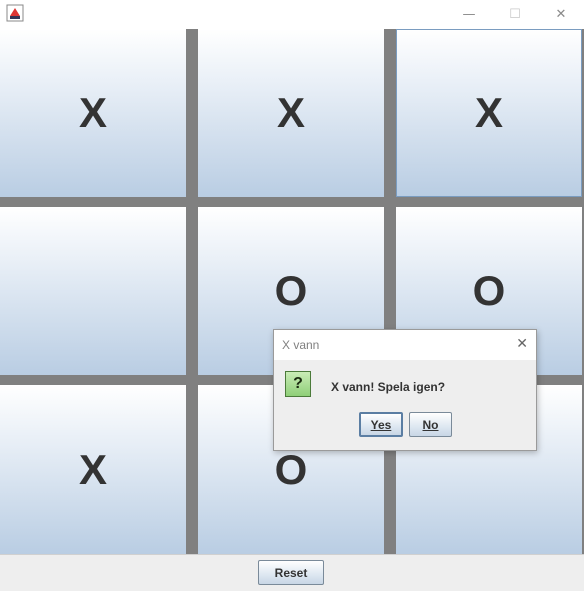 This screenshot has width=584, height=591. Describe the element at coordinates (405, 345) in the screenshot. I see `dialog-titlebar: X vann ✕` at that location.